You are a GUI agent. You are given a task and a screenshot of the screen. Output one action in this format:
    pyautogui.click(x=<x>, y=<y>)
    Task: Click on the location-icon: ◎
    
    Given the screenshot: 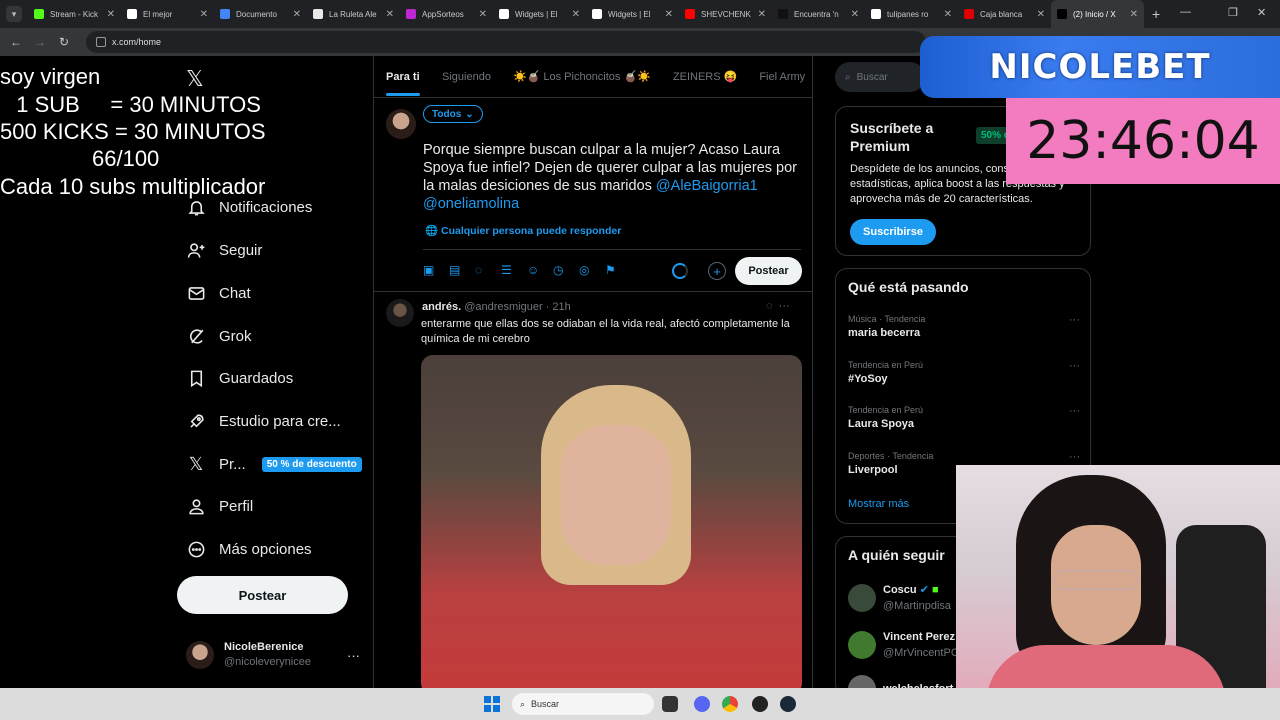 What is the action you would take?
    pyautogui.click(x=592, y=270)
    